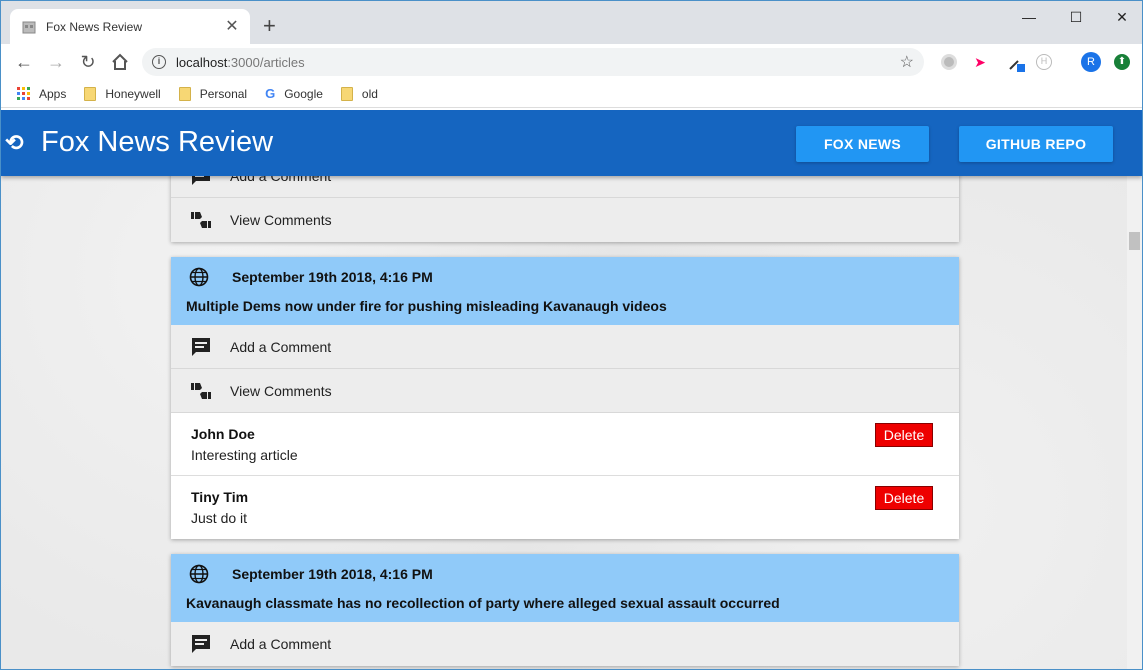  I want to click on maximize-icon: ☐, so click(1076, 17).